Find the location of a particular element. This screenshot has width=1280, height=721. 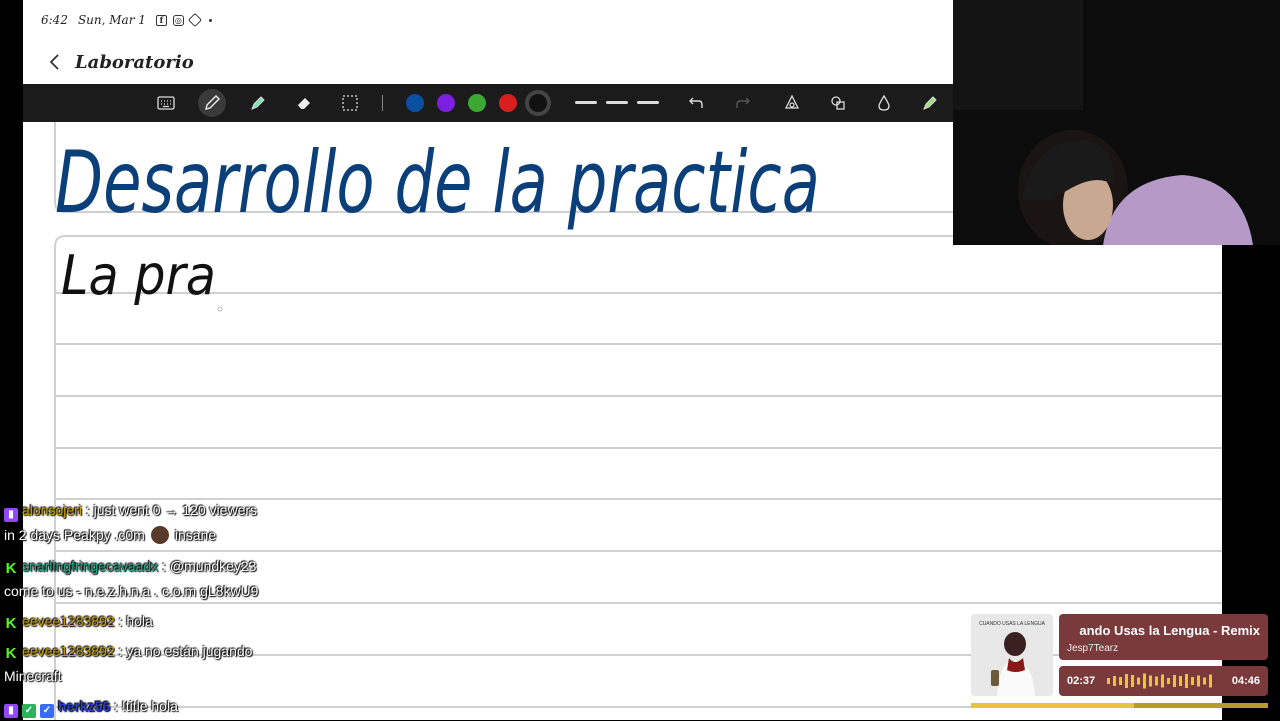

chat-message: Keevee1283892 : ya no están jugando is located at coordinates (264, 653).